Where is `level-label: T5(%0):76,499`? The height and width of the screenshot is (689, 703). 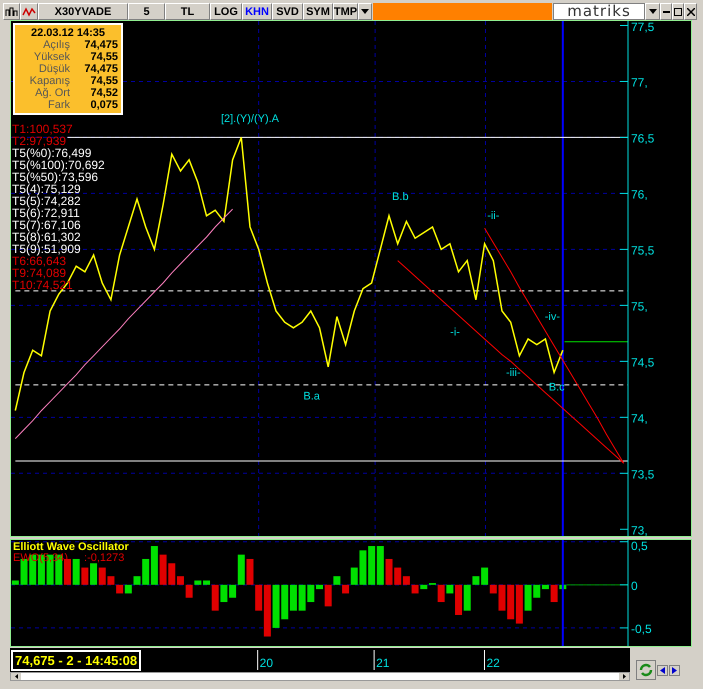 level-label: T5(%0):76,499 is located at coordinates (52, 153).